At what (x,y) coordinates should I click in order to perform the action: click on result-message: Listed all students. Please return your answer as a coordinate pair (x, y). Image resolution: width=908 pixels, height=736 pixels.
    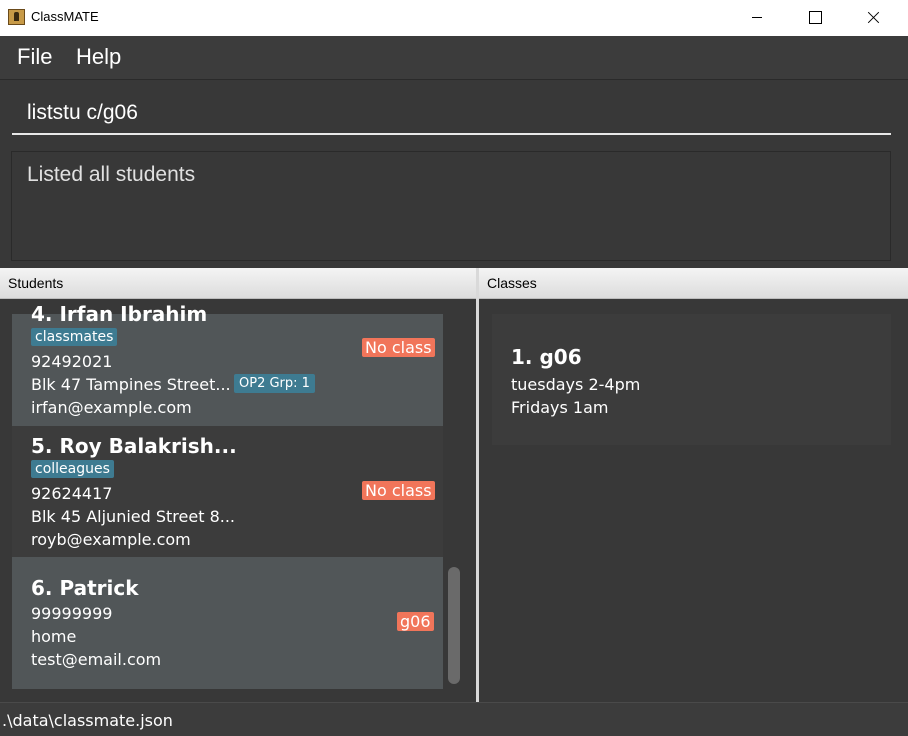
    Looking at the image, I should click on (111, 174).